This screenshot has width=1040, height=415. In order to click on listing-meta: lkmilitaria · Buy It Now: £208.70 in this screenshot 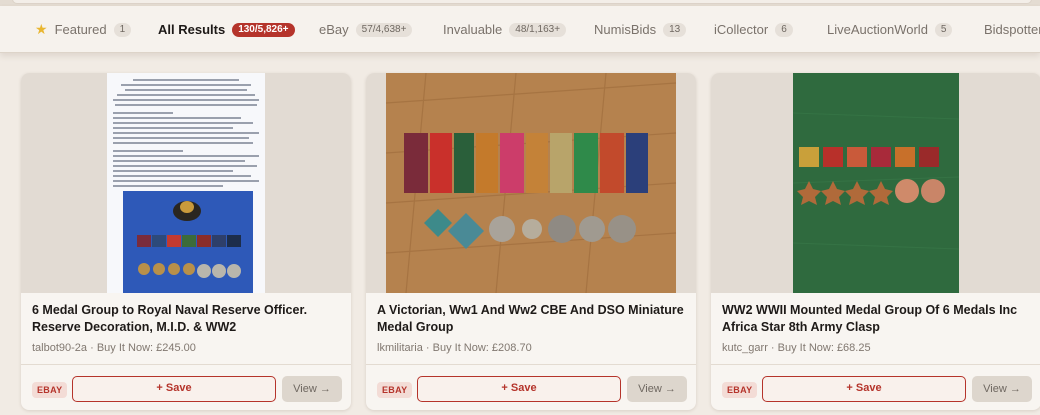, I will do `click(454, 348)`.